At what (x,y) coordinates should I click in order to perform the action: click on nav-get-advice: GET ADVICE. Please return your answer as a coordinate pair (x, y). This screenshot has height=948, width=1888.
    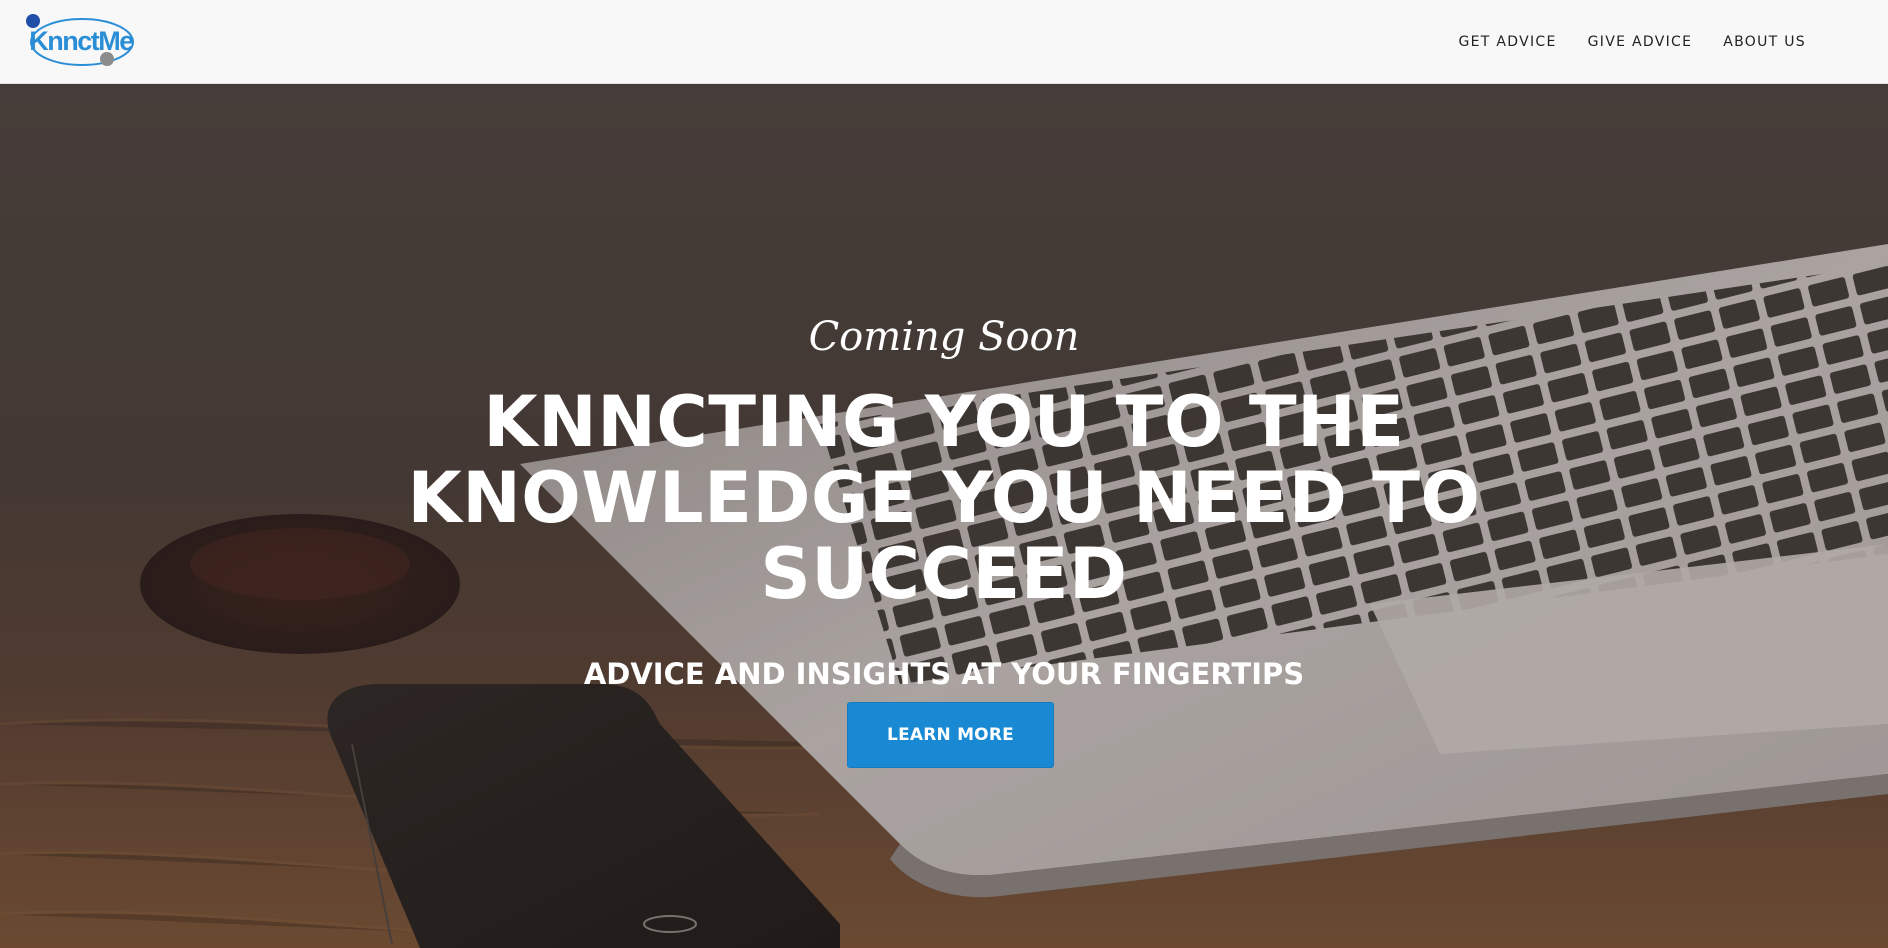
    Looking at the image, I should click on (1508, 42).